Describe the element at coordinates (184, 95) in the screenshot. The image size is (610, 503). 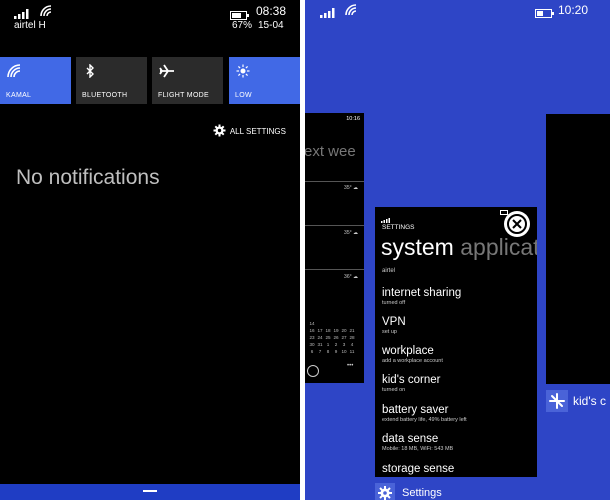
I see `quick-action-label: FLIGHT MODE` at that location.